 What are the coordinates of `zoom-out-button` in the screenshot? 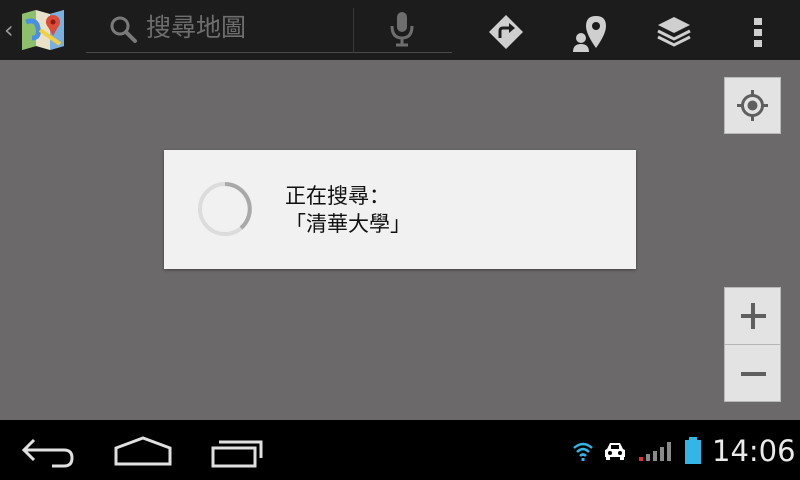 It's located at (752, 373).